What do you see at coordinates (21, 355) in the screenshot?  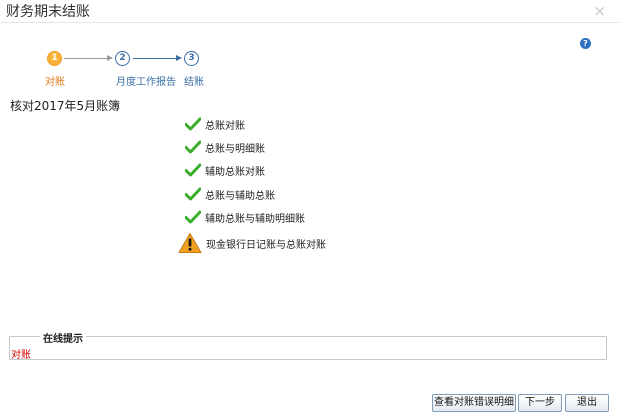 I see `online-tips-text: 对账` at bounding box center [21, 355].